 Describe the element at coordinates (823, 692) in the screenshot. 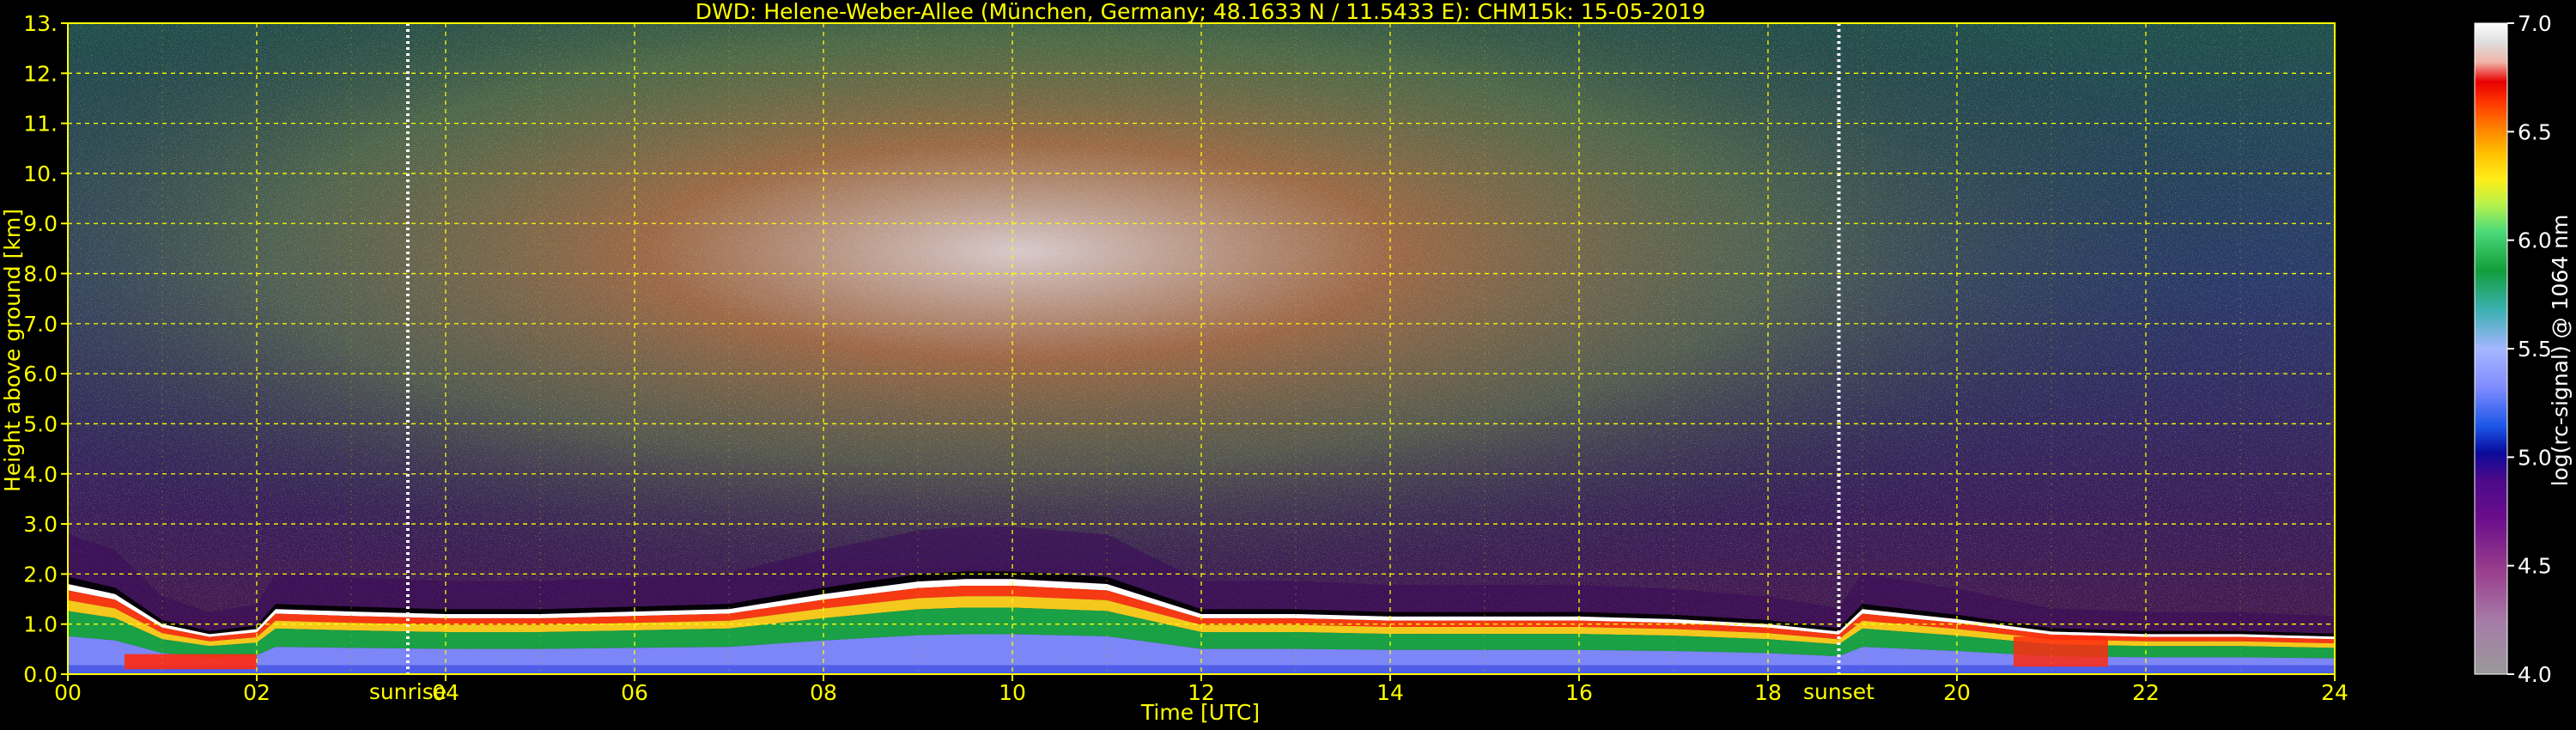

I see `x-tick-label: 08` at that location.